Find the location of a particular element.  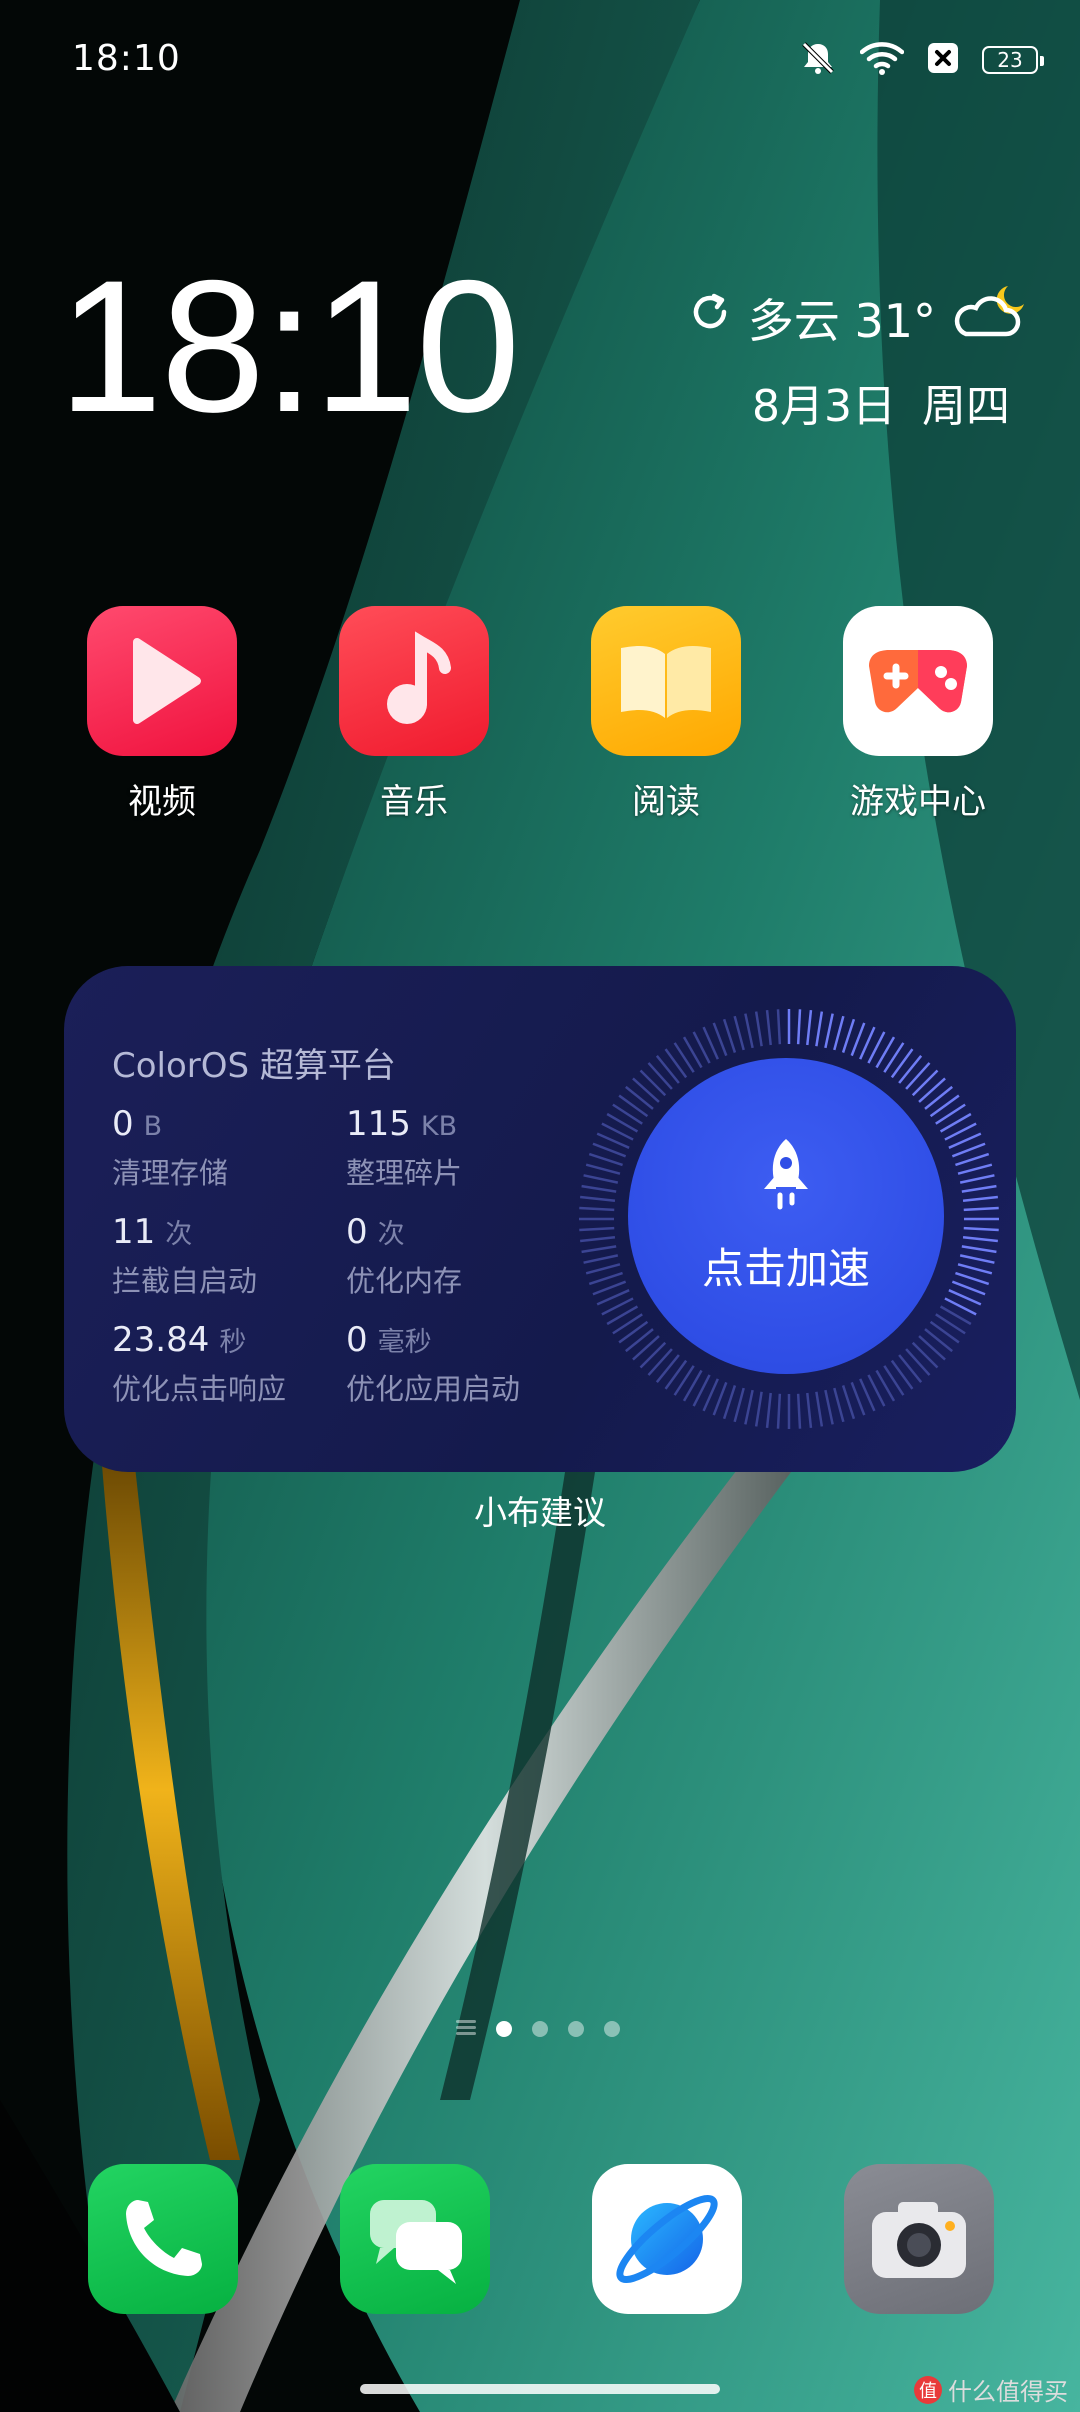

stat-optimize-memory: 0次 优化内存 is located at coordinates (404, 1256).